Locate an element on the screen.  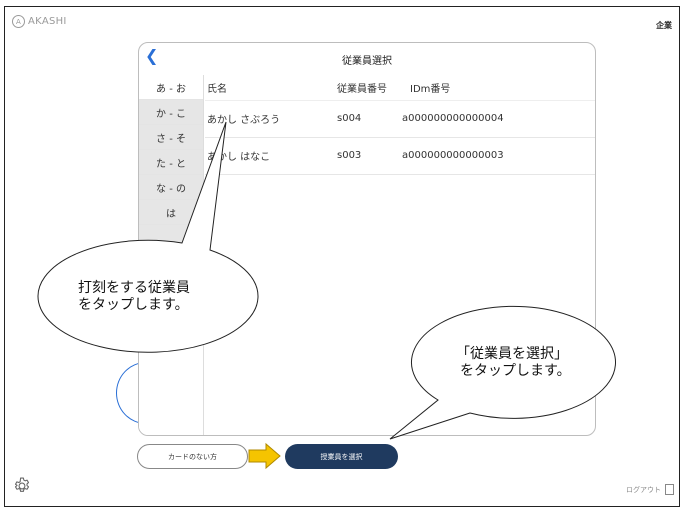
company-label: 企業 is located at coordinates (664, 25).